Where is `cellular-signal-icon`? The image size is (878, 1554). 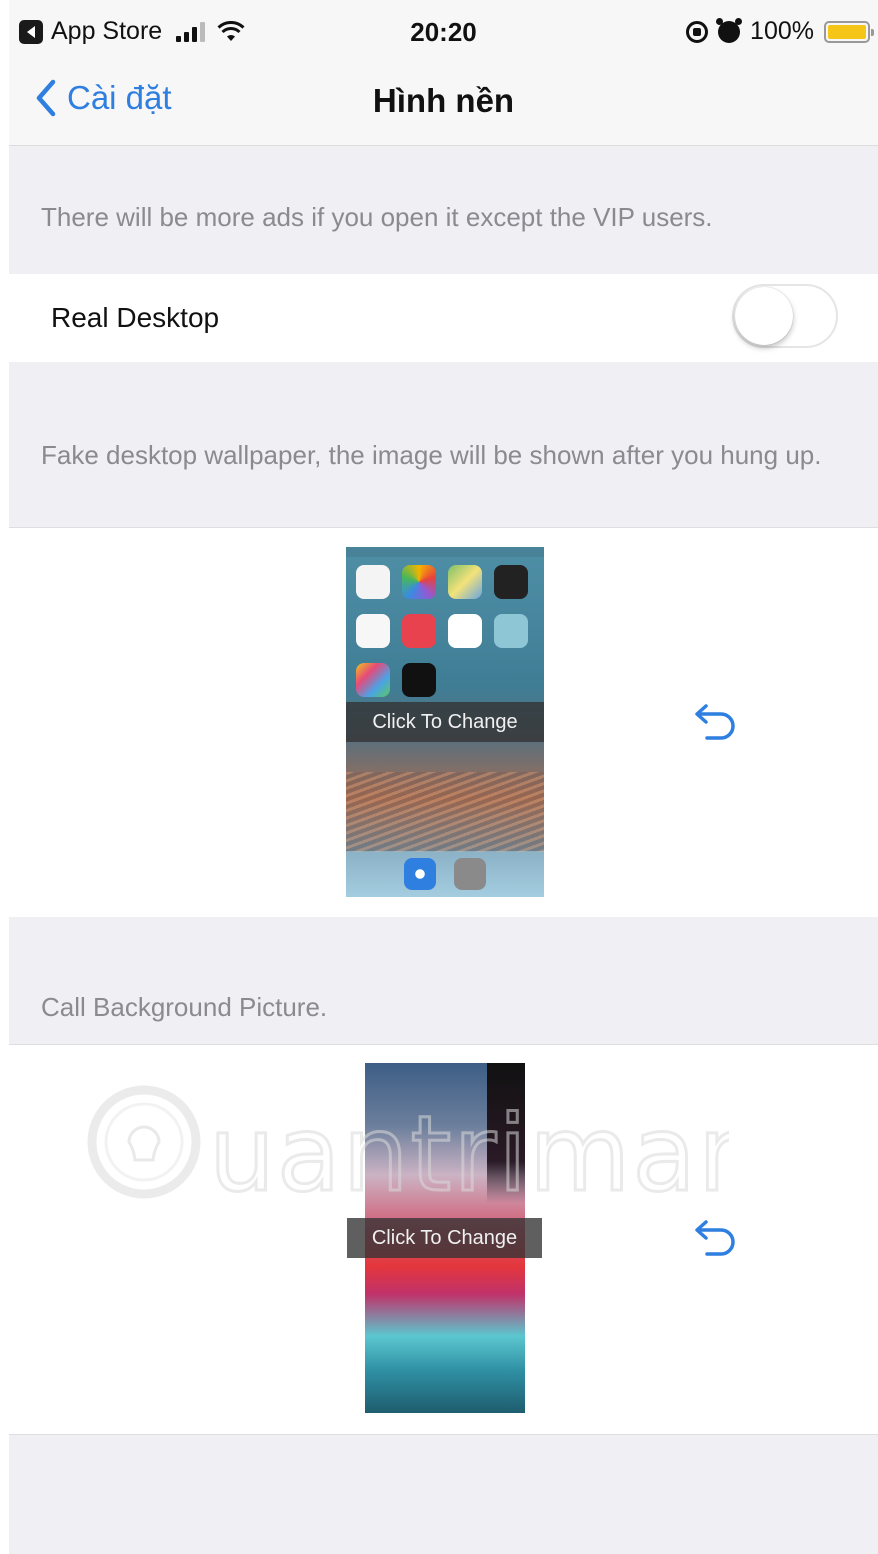 cellular-signal-icon is located at coordinates (191, 31).